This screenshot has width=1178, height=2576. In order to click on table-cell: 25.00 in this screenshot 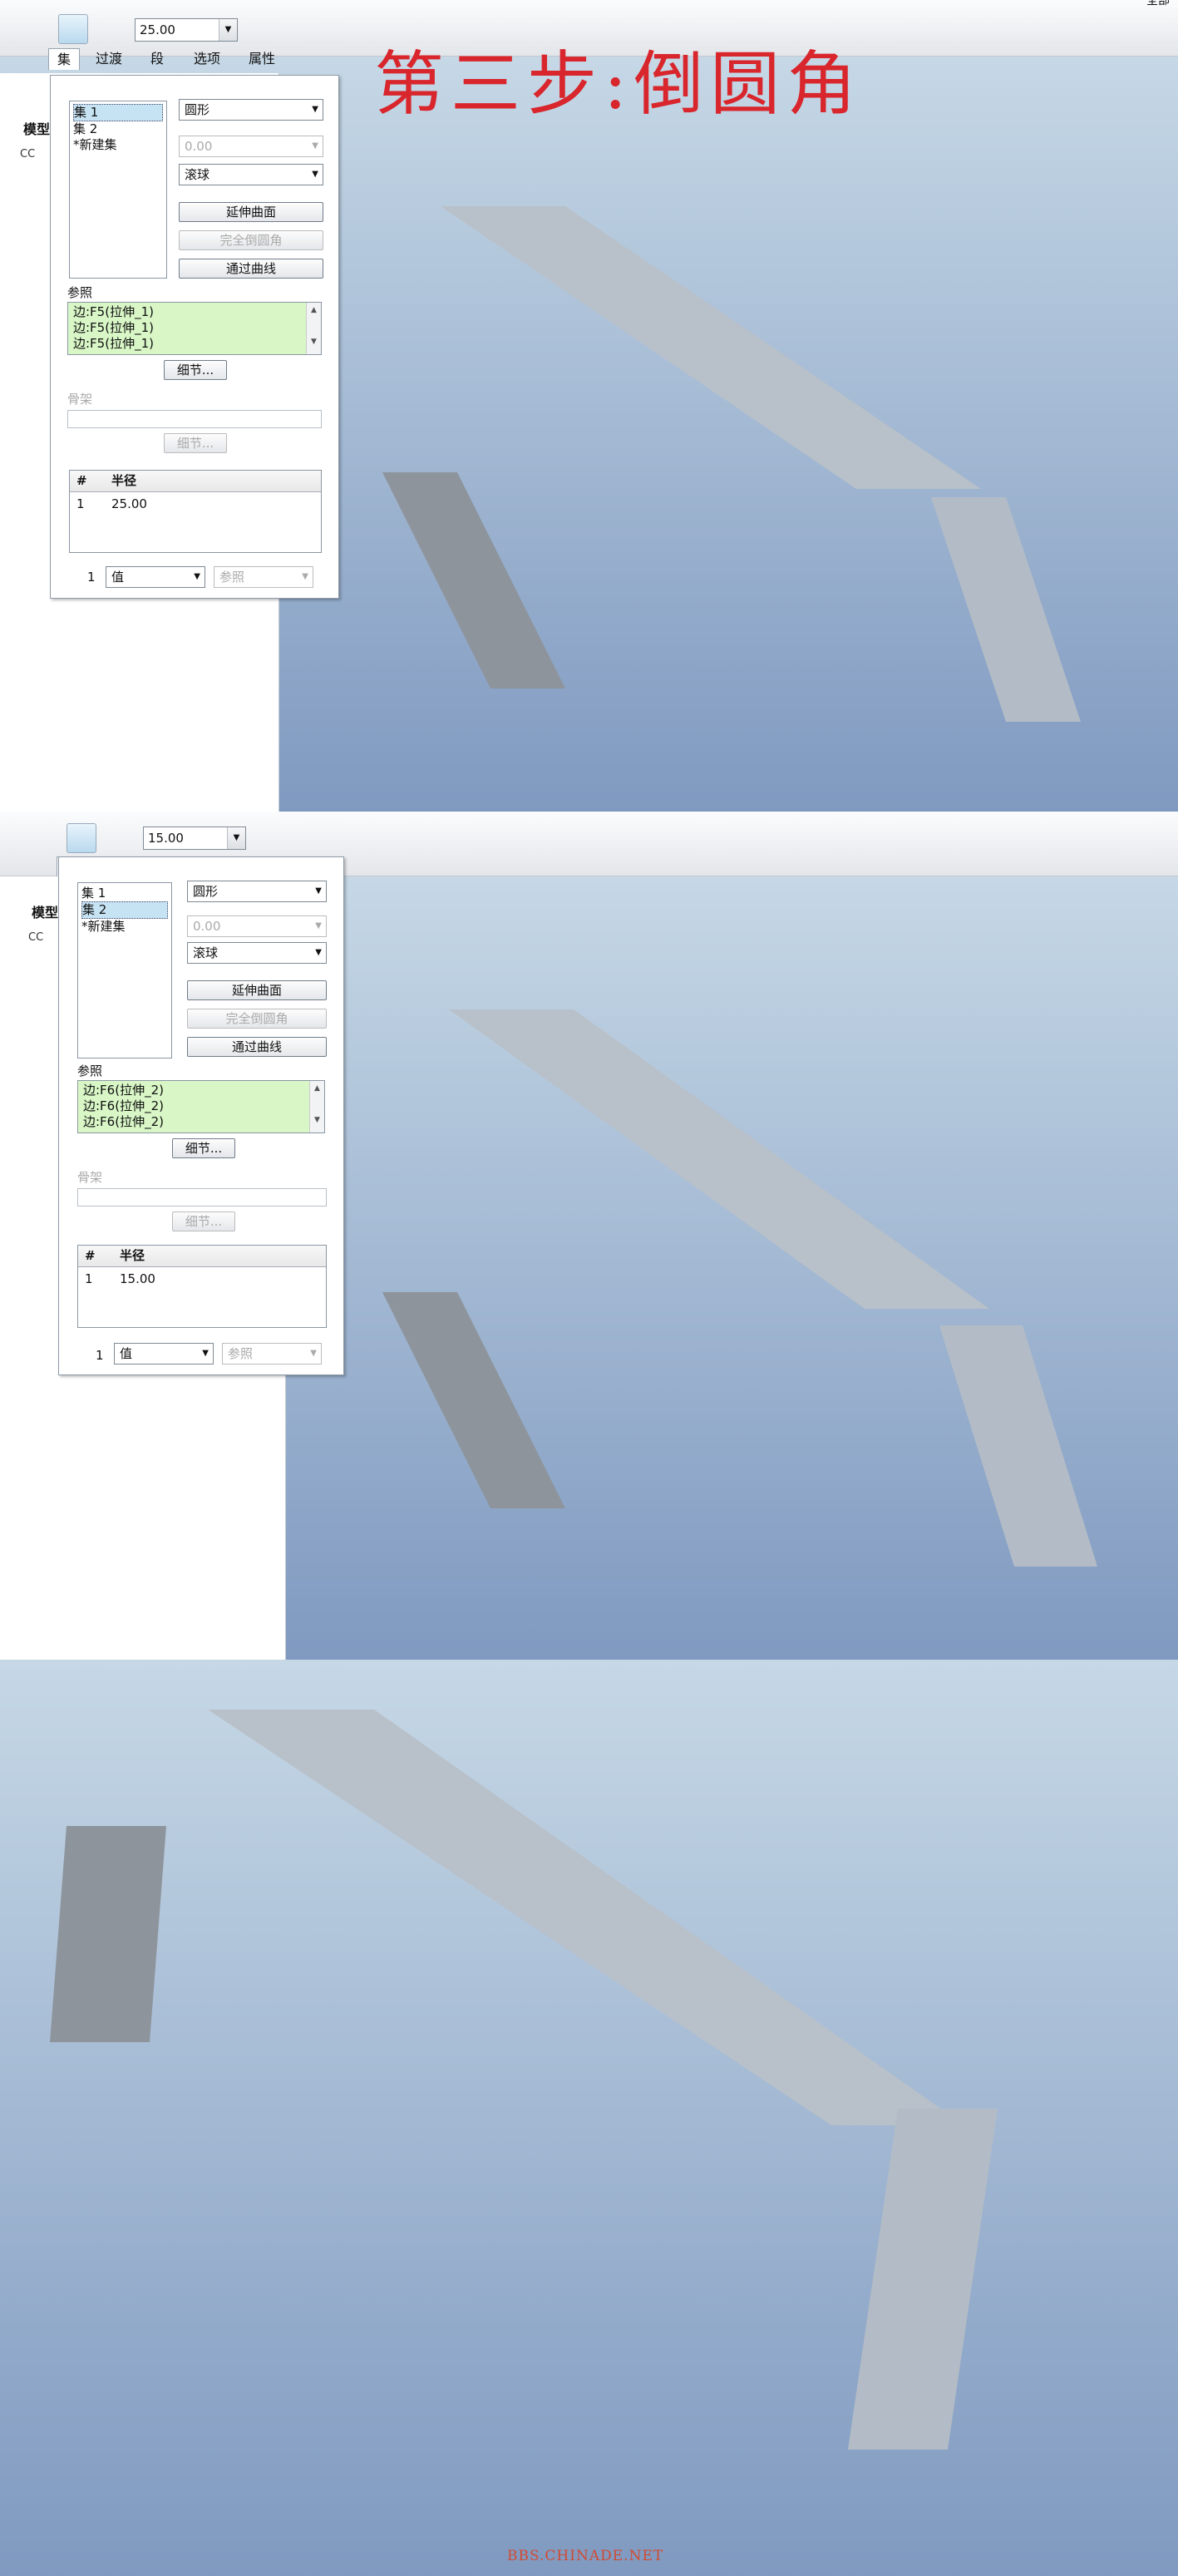, I will do `click(129, 504)`.